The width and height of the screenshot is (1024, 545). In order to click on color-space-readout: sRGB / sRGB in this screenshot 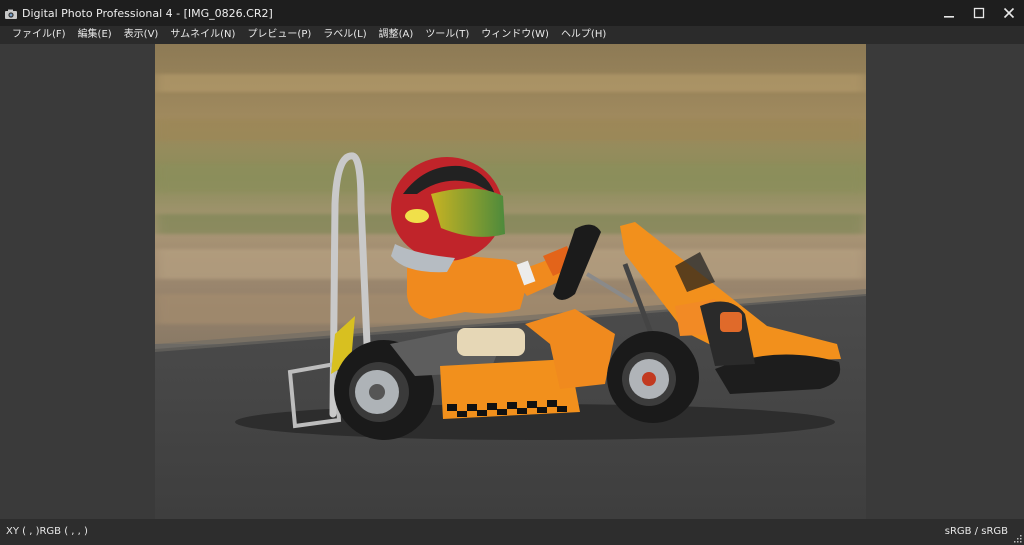, I will do `click(976, 531)`.